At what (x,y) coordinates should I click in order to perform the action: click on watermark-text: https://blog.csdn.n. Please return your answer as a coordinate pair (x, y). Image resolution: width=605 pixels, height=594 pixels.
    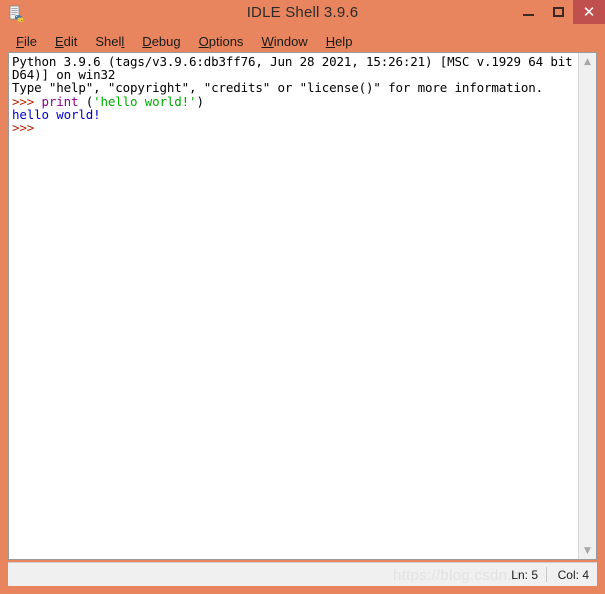
    Looking at the image, I should click on (457, 575).